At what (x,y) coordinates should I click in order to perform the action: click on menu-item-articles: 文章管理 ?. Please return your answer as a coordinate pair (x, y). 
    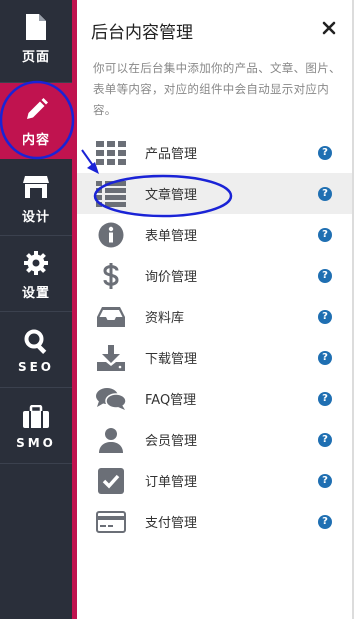
    Looking at the image, I should click on (214, 193).